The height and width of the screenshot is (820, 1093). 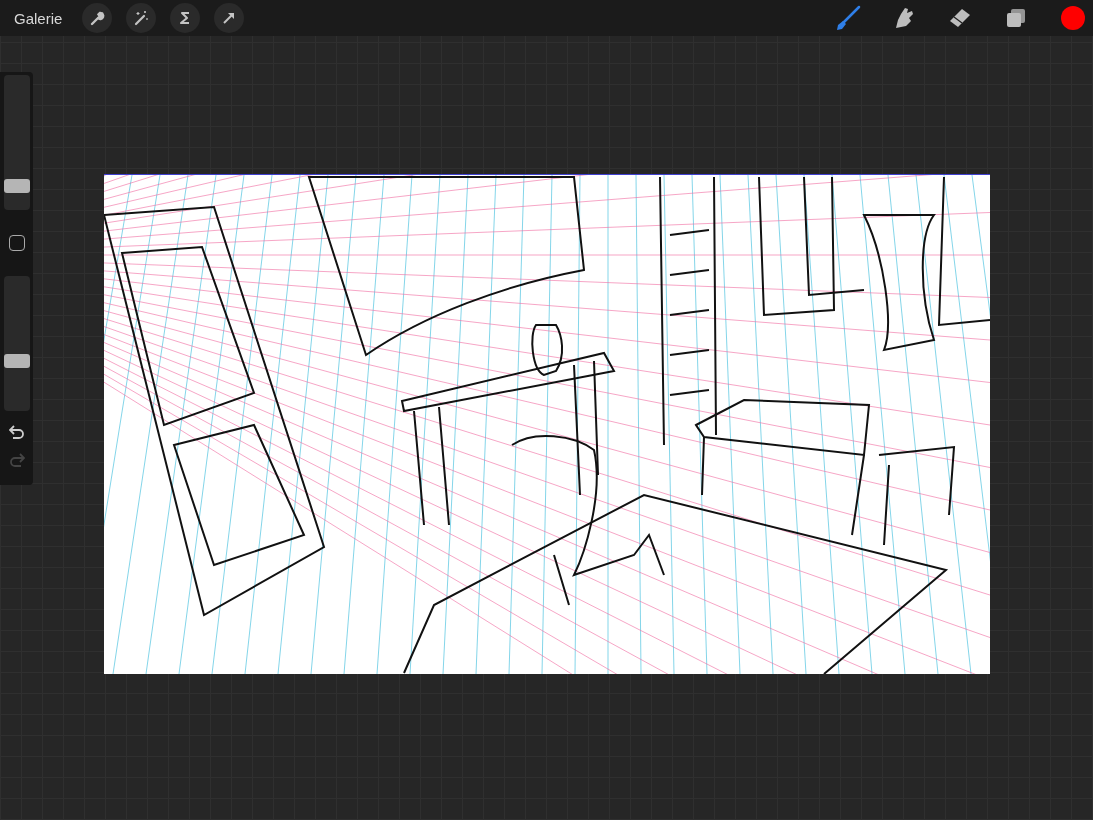 What do you see at coordinates (1016, 18) in the screenshot?
I see `layers-icon` at bounding box center [1016, 18].